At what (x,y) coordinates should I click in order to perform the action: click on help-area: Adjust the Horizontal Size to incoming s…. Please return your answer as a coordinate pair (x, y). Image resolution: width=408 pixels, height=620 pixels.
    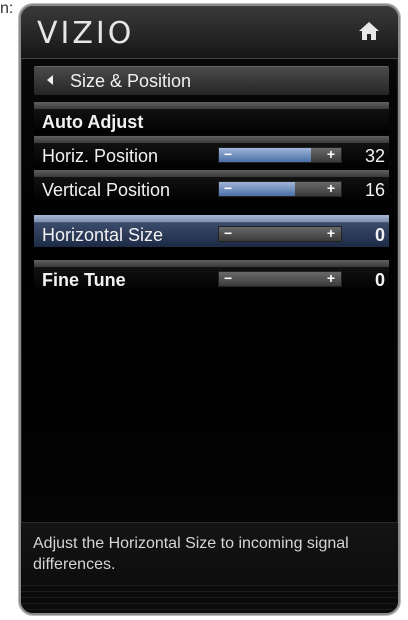
    Looking at the image, I should click on (209, 567).